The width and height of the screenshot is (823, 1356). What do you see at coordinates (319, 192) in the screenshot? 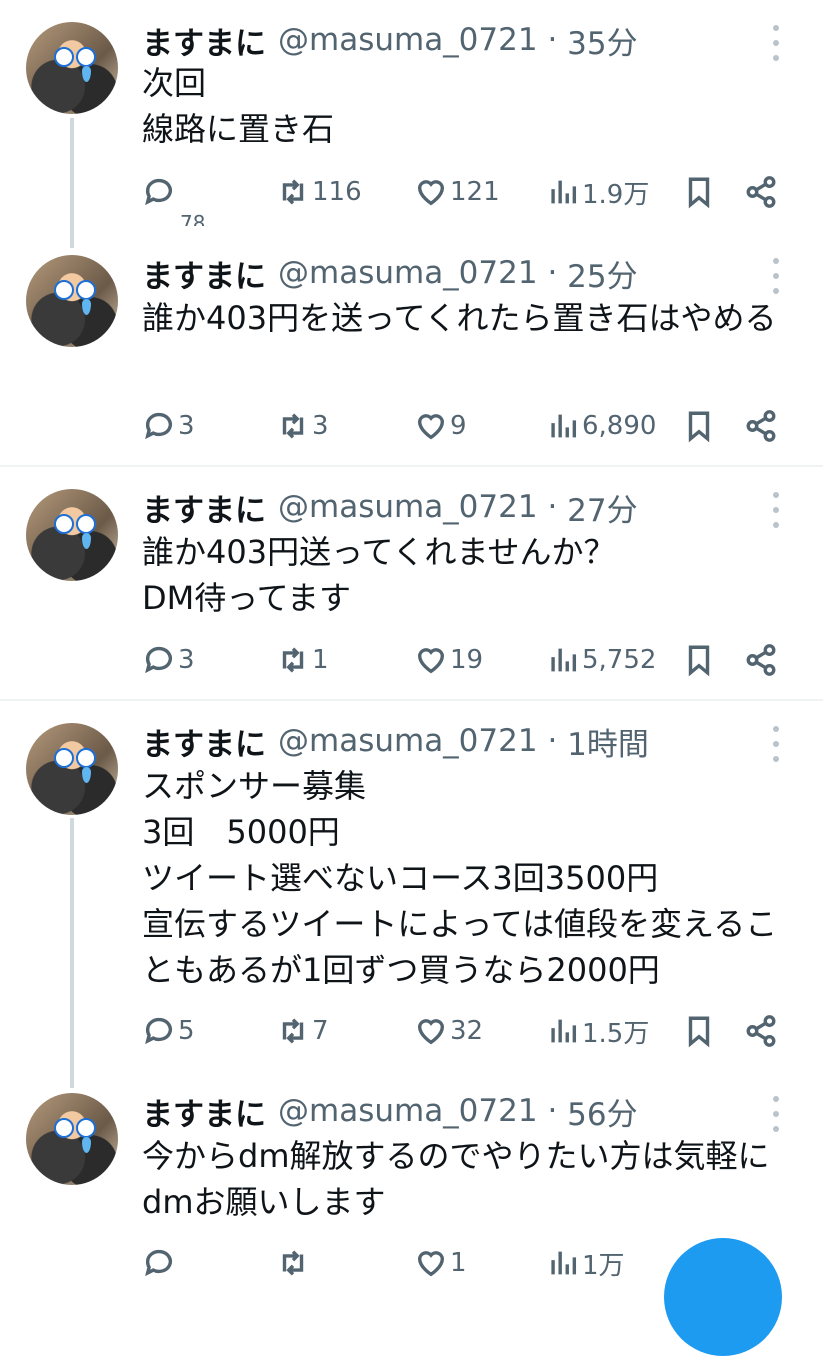
I see `retweet-button: 116` at bounding box center [319, 192].